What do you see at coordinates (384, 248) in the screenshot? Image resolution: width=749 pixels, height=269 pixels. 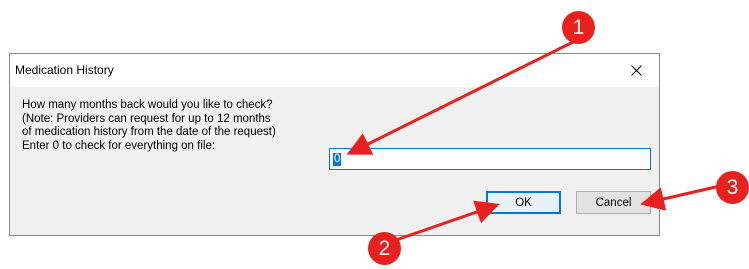 I see `annotation-marker-2: 2` at bounding box center [384, 248].